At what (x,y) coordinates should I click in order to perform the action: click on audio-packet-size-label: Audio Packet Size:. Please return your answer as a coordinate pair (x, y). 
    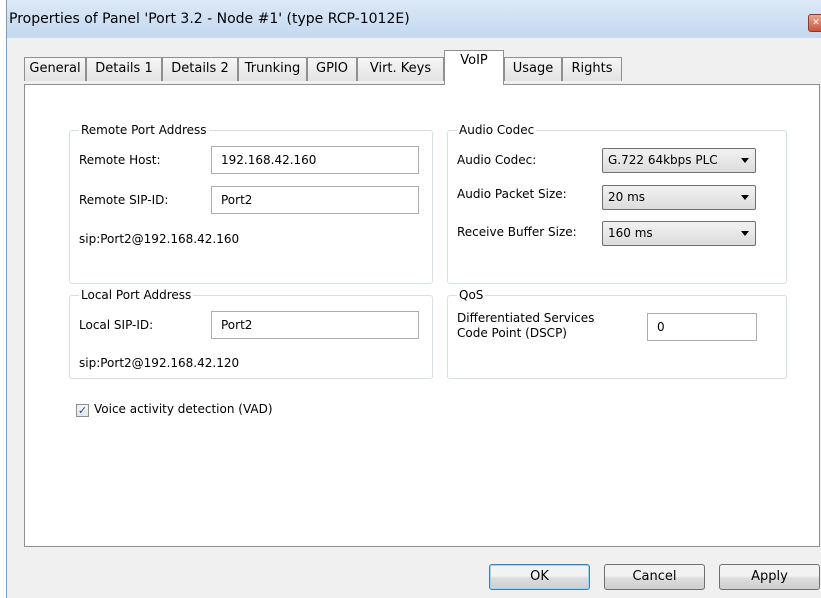
    Looking at the image, I should click on (512, 194).